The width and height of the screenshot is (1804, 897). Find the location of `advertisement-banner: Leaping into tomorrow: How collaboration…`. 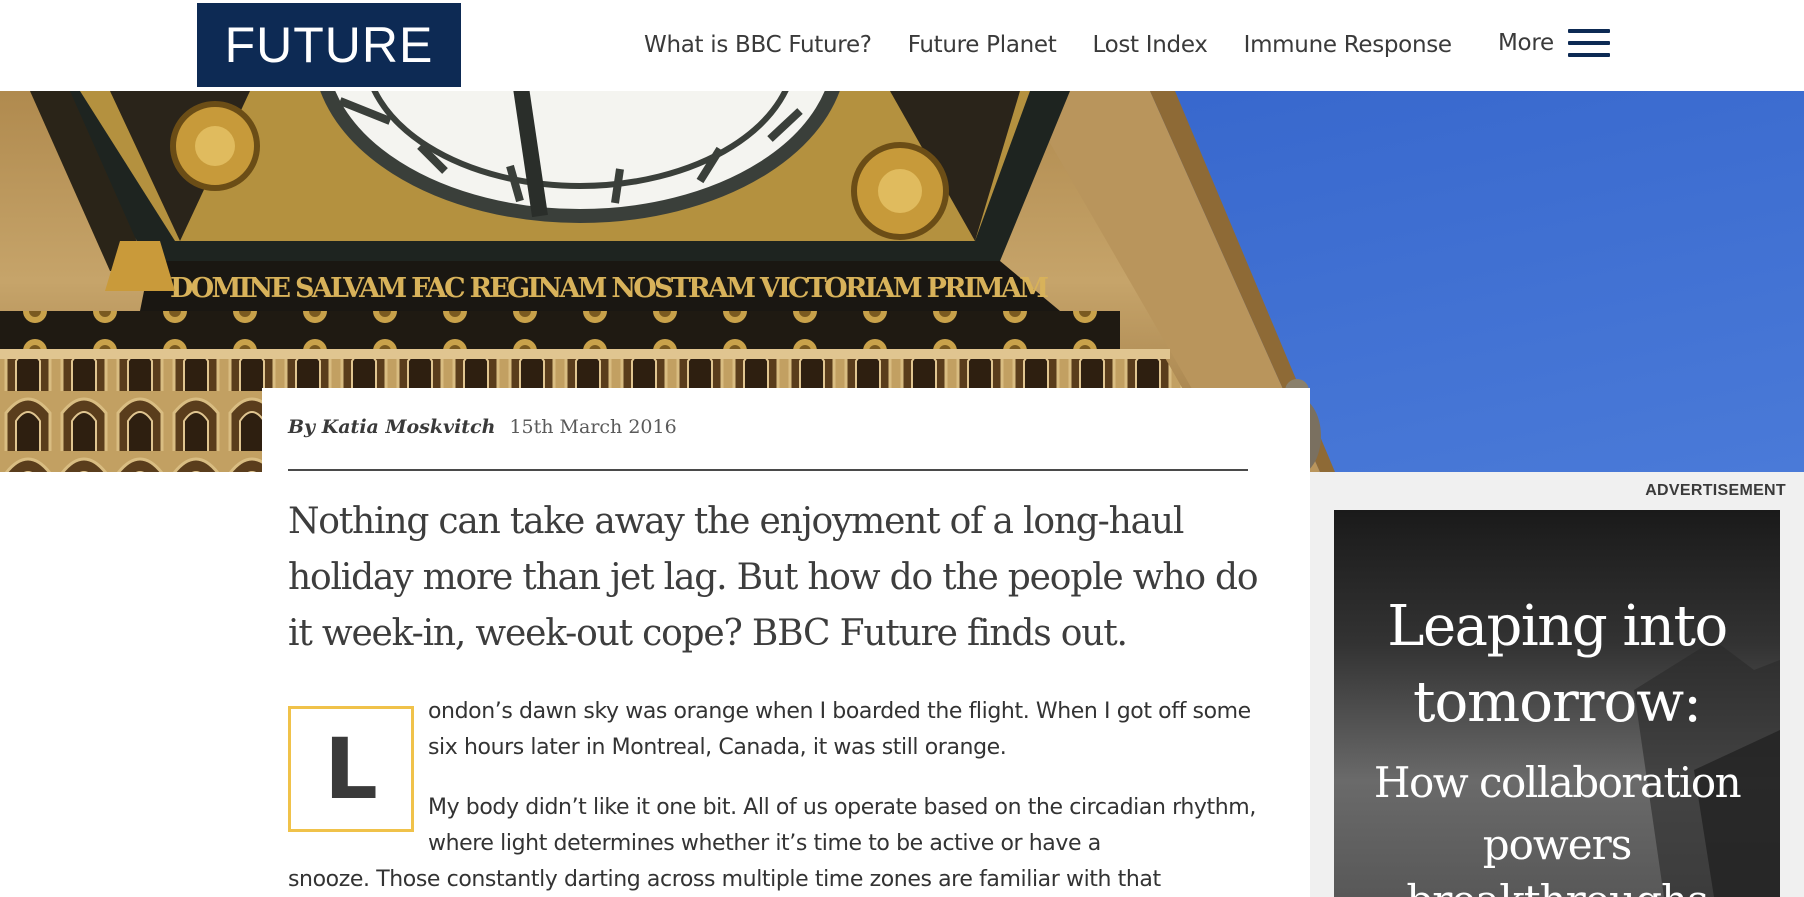

advertisement-banner: Leaping into tomorrow: How collaboration… is located at coordinates (1557, 703).